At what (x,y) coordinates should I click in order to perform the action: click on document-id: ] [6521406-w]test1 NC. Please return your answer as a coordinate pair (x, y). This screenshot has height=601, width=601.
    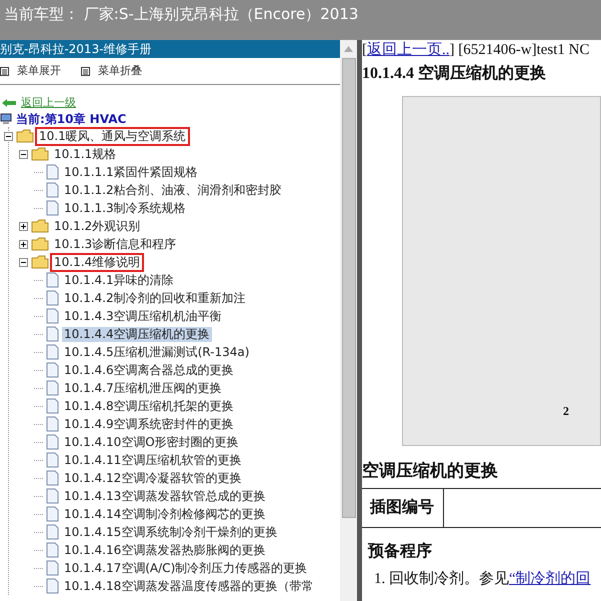
    Looking at the image, I should click on (520, 50).